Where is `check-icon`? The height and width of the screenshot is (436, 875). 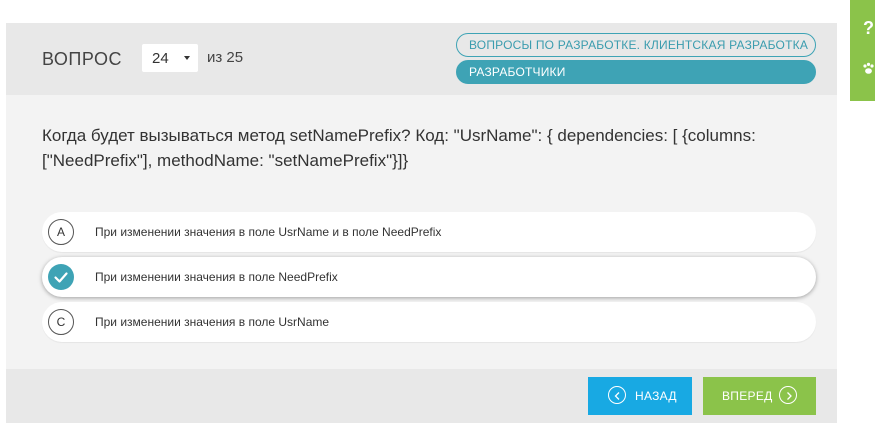 check-icon is located at coordinates (61, 277).